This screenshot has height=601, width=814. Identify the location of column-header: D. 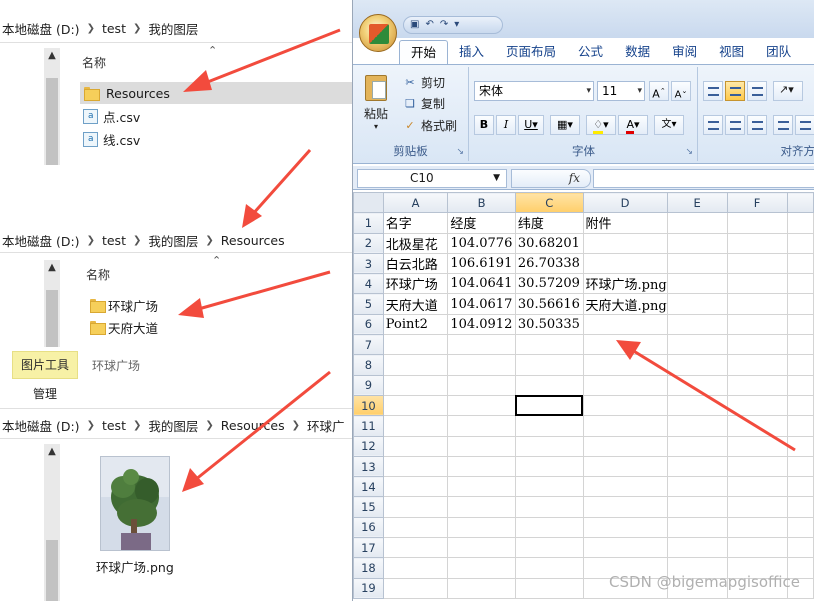
(625, 202).